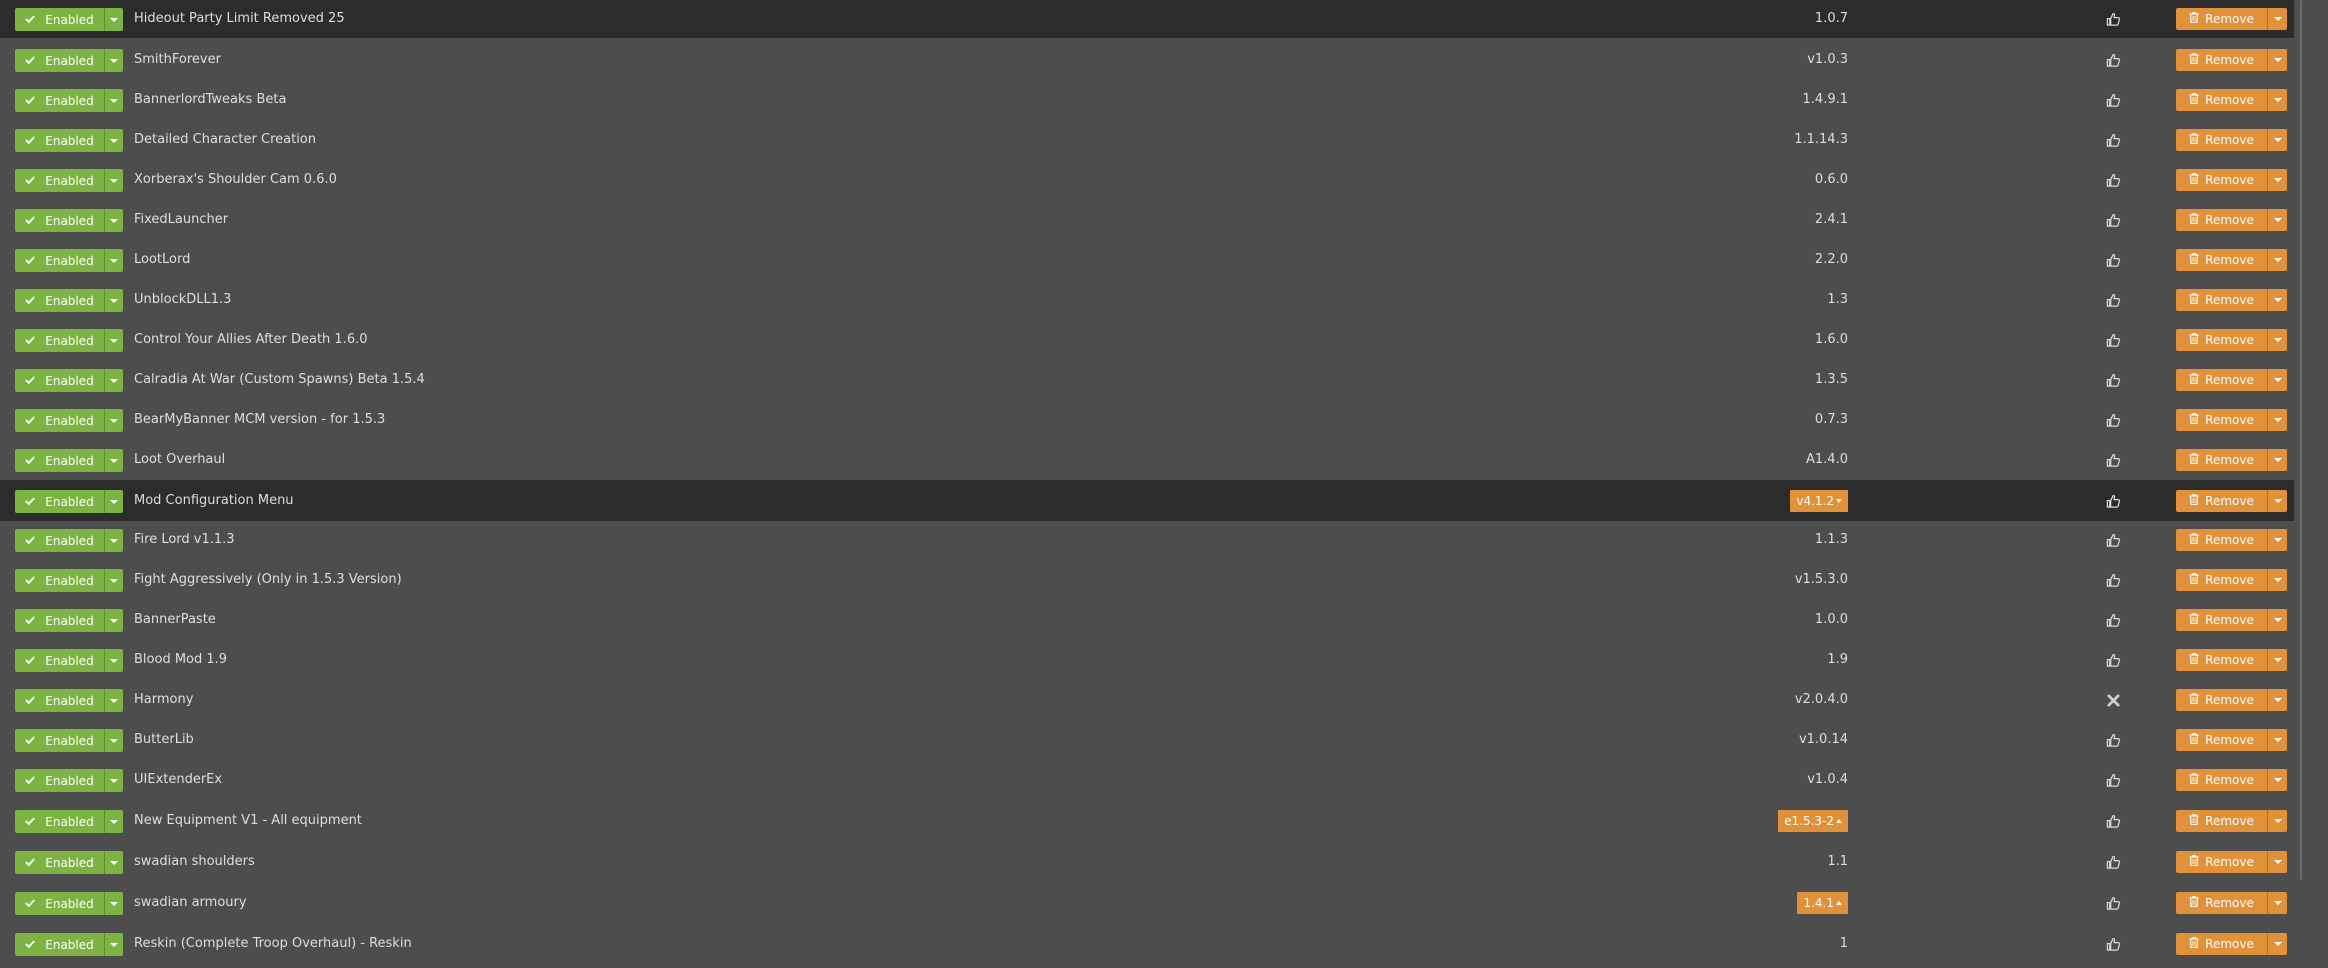  I want to click on mod-row: Enabled BannerPaste 1.0.0 Remove, so click(1150, 620).